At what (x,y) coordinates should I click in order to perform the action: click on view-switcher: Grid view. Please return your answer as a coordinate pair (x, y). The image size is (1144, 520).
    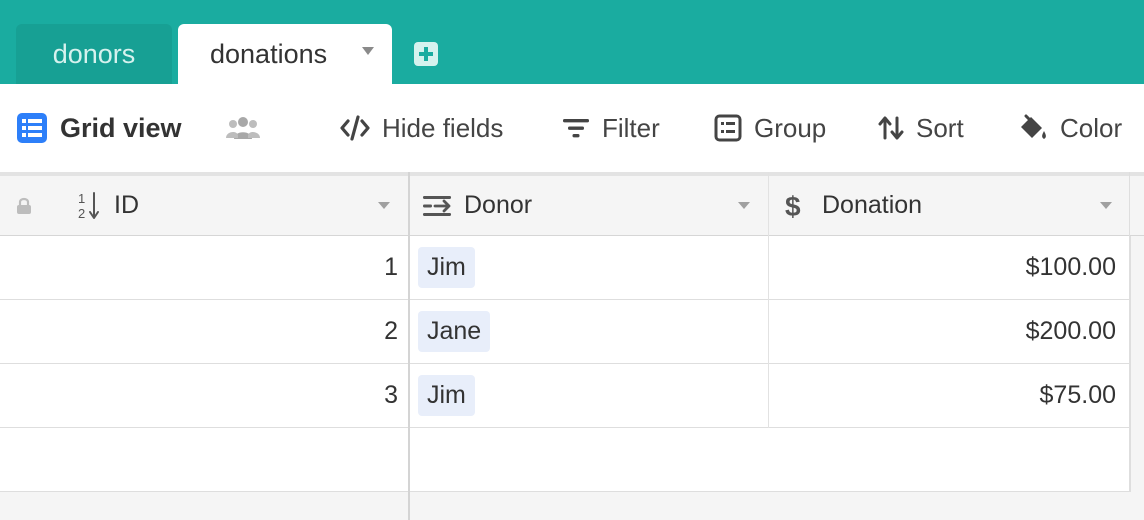
    Looking at the image, I should click on (99, 128).